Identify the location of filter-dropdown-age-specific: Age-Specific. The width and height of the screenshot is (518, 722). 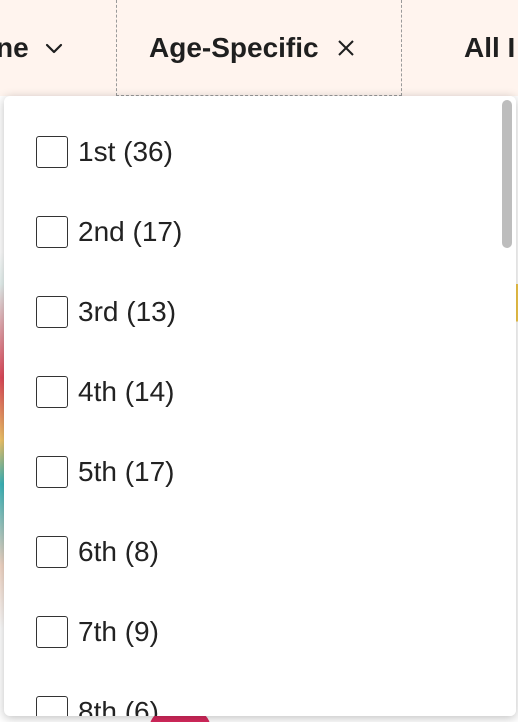
(259, 48).